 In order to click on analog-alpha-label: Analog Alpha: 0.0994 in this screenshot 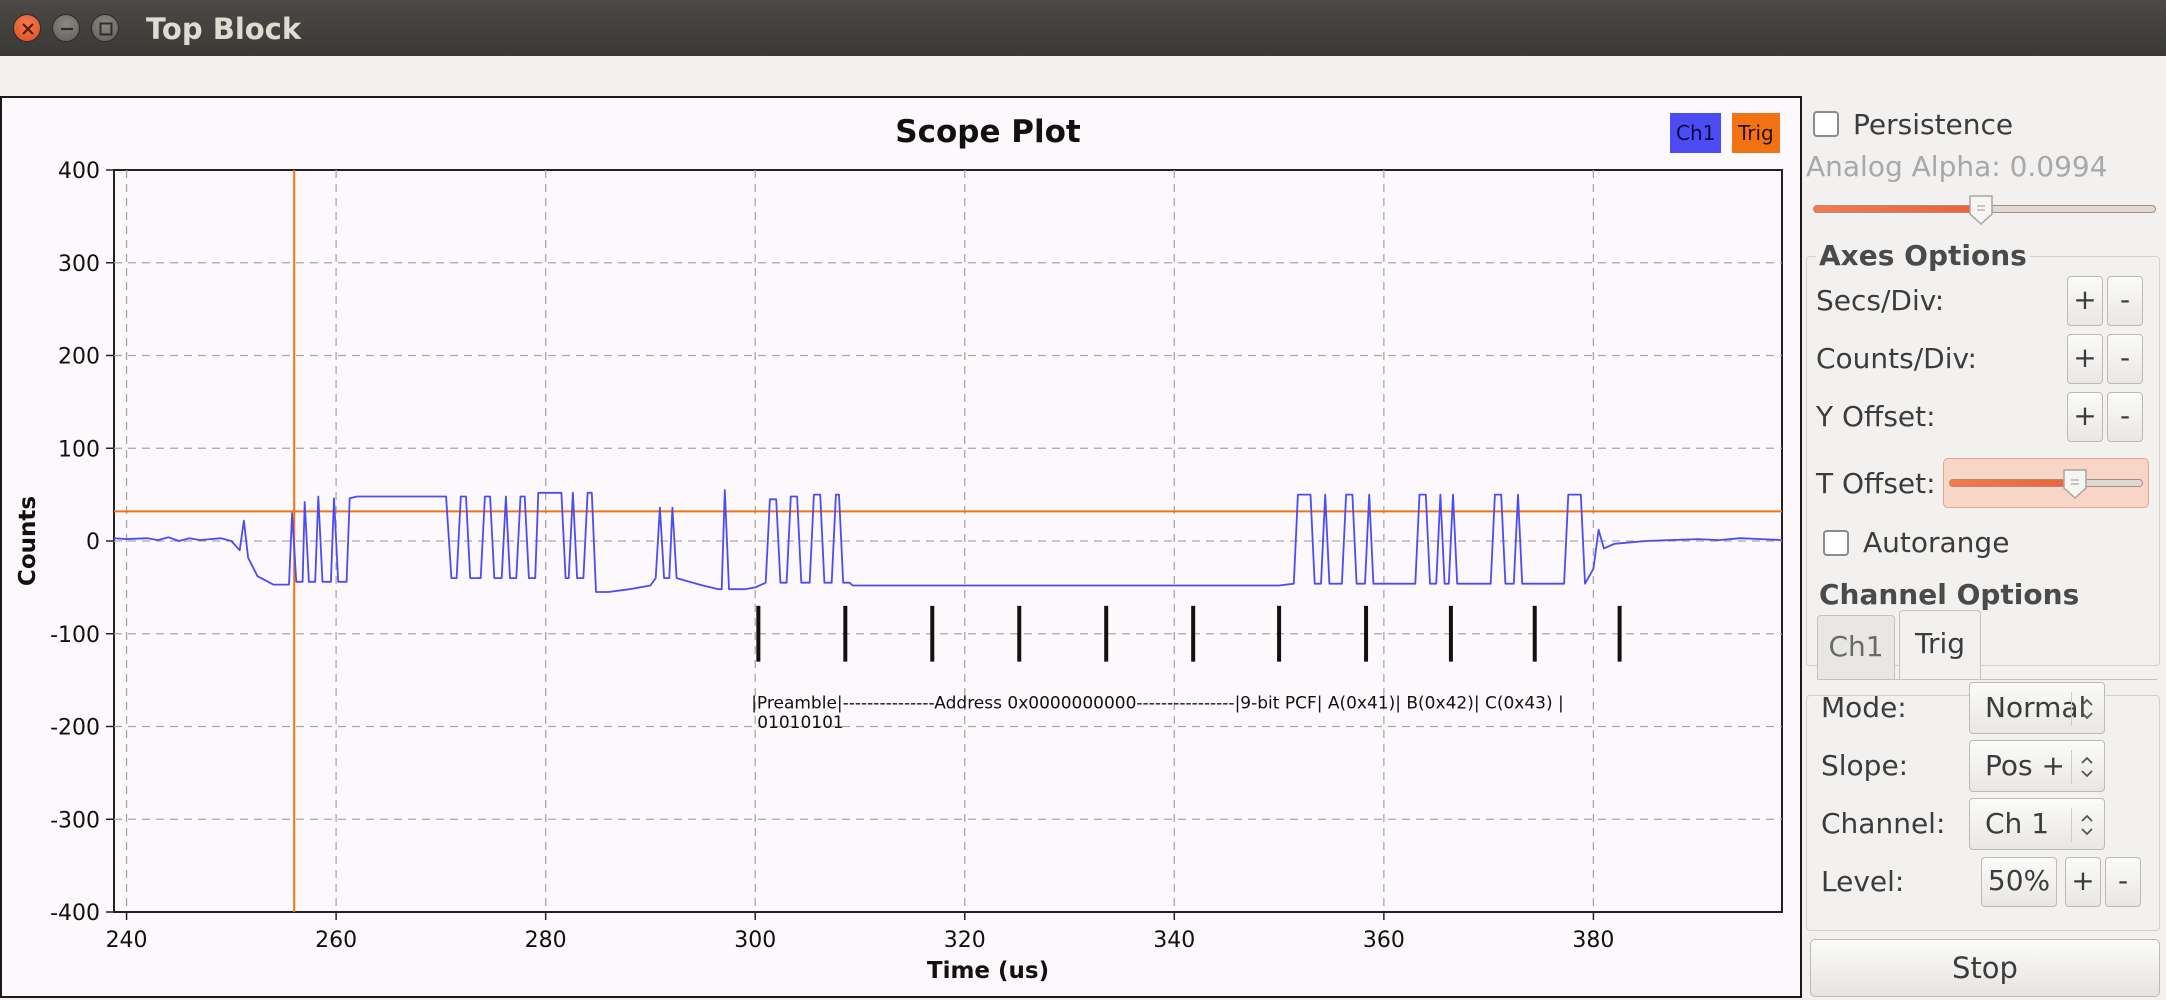, I will do `click(1957, 166)`.